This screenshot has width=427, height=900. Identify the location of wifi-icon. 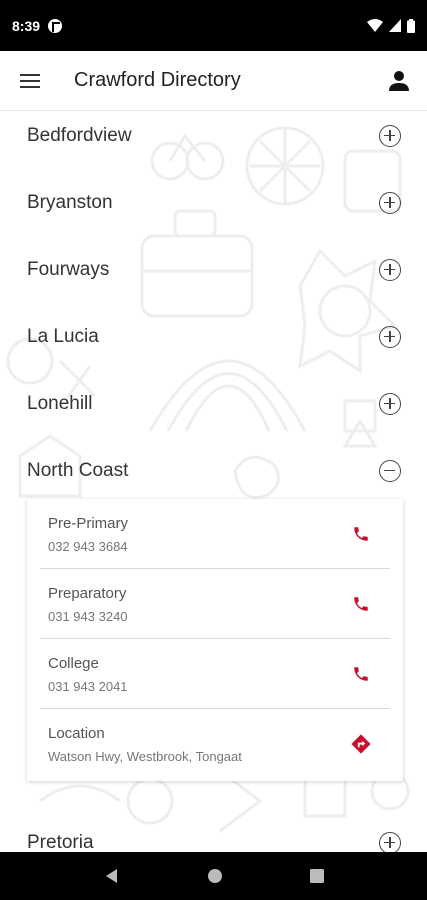
(375, 25).